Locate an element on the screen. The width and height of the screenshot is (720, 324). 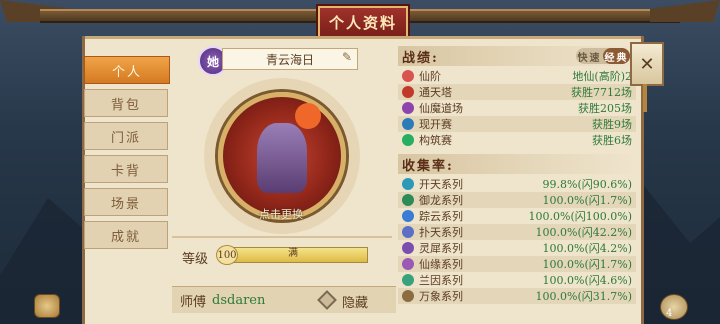
record-row: 构筑赛 获胜6场 is located at coordinates (517, 140).